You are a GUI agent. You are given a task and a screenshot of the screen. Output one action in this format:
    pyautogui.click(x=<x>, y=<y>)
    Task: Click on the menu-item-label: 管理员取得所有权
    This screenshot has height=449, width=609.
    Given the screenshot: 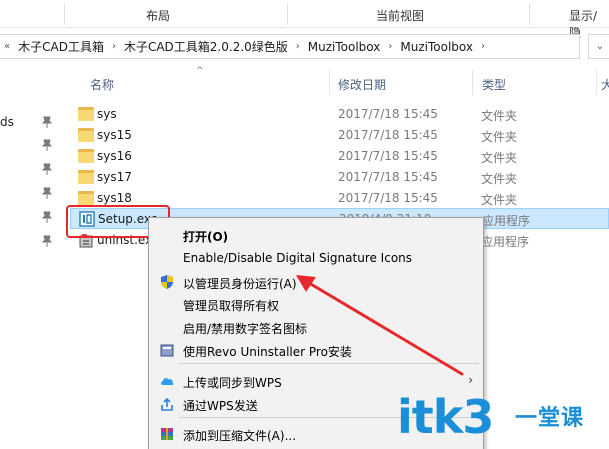 What is the action you would take?
    pyautogui.click(x=231, y=306)
    